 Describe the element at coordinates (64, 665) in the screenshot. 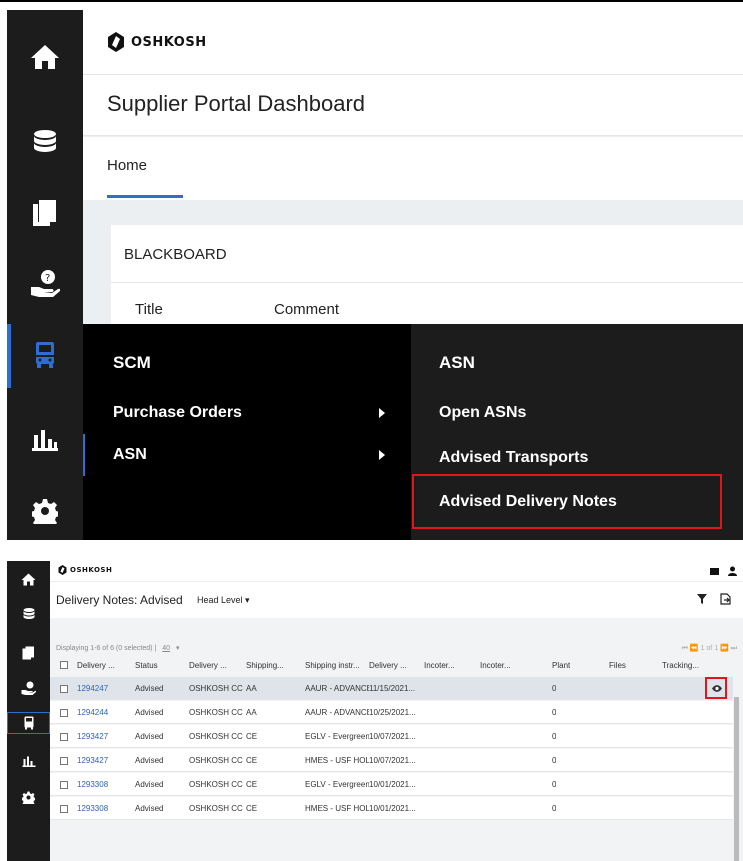

I see `select-all-checkbox` at that location.